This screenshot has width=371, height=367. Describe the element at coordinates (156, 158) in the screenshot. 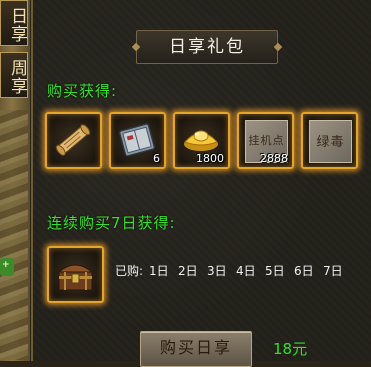

I see `item-quantity: 6` at that location.